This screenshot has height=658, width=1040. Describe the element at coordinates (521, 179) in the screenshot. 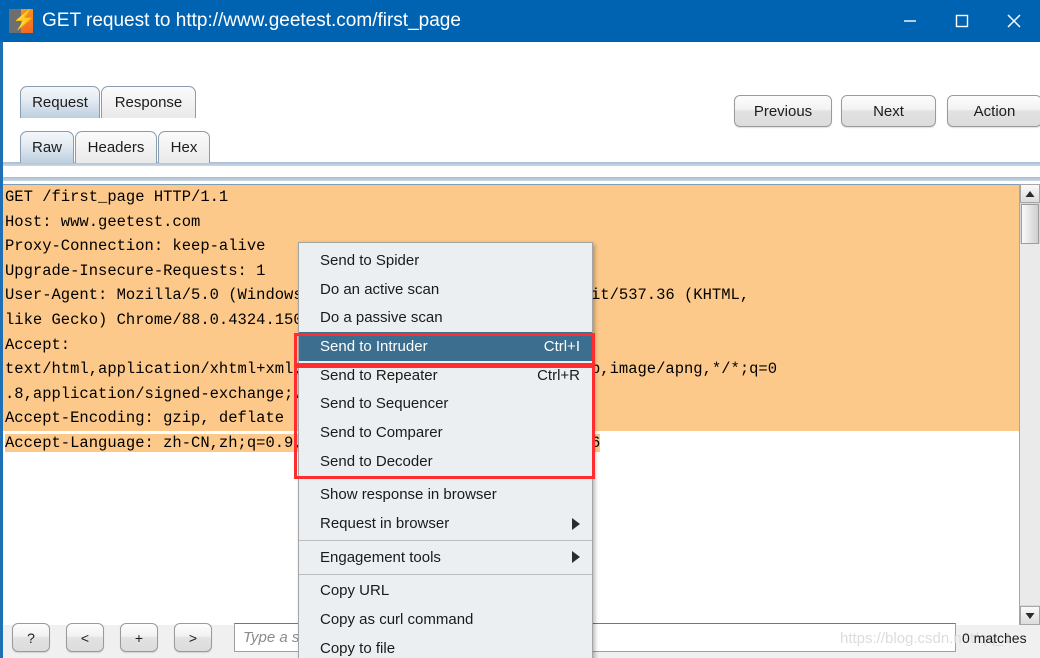

I see `outer-tab-baseline` at that location.